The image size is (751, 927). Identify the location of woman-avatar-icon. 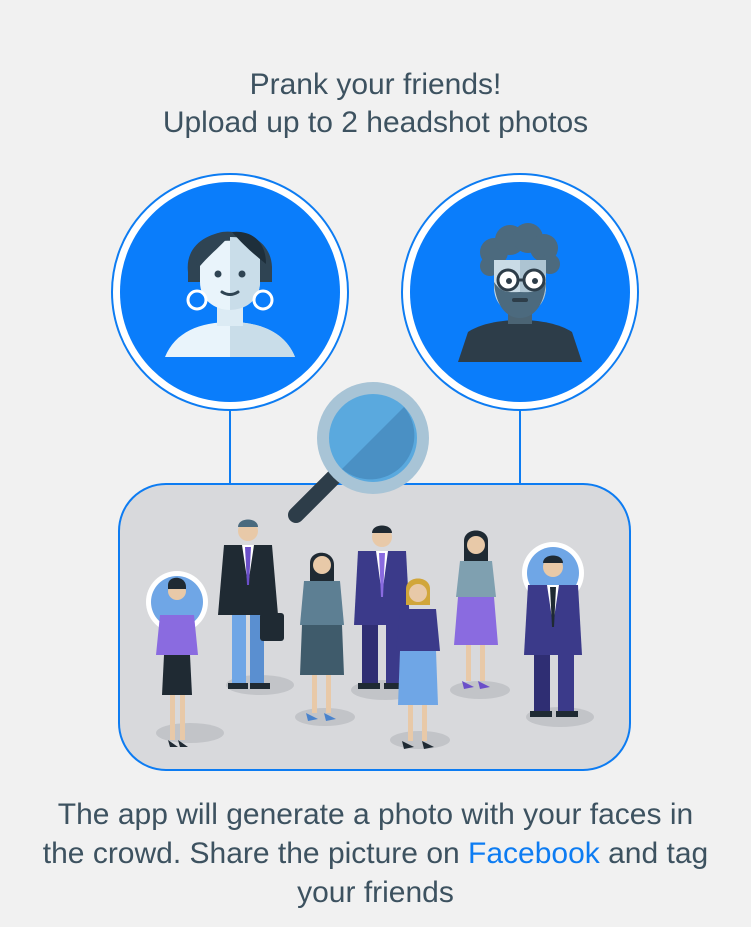
(230, 292).